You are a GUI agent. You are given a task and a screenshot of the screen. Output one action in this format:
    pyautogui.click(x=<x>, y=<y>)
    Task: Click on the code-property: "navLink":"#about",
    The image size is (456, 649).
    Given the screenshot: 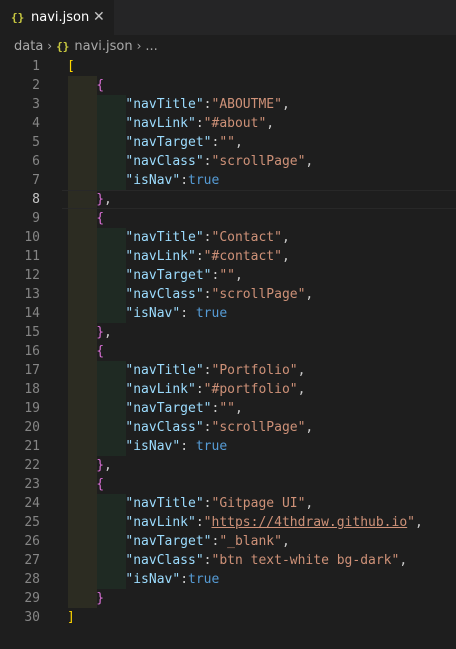 What is the action you would take?
    pyautogui.click(x=199, y=123)
    